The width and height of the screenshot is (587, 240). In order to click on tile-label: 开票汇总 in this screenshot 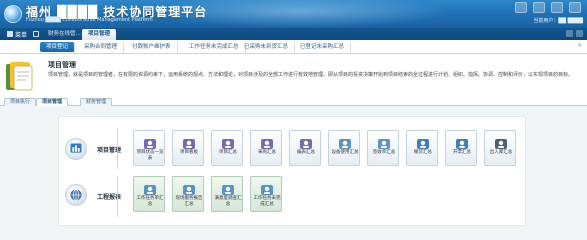, I will do `click(462, 152)`.